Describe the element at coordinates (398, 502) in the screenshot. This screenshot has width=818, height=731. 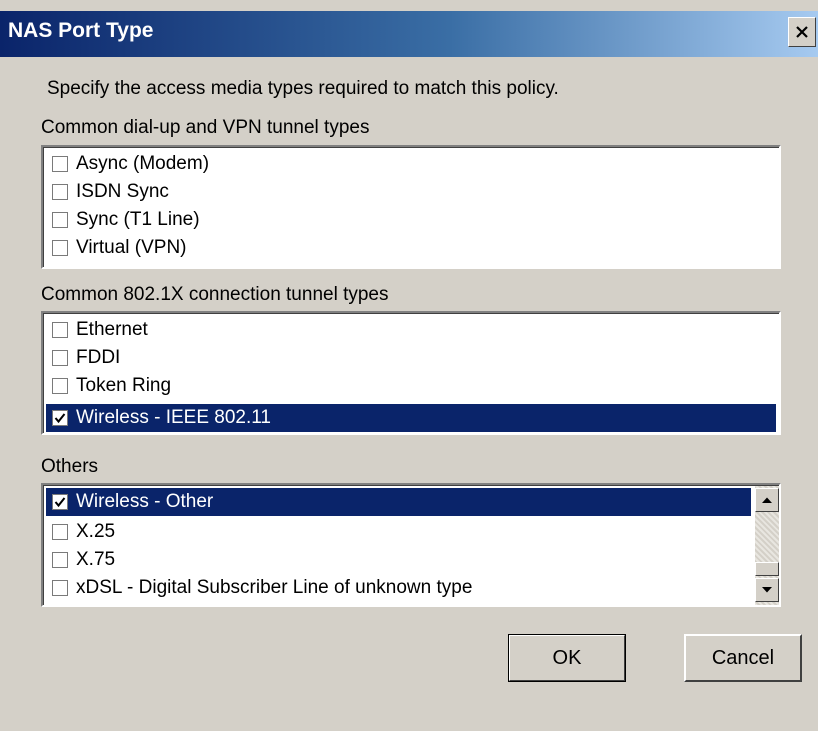
I see `list-item-wireless-other: Wireless - Other` at that location.